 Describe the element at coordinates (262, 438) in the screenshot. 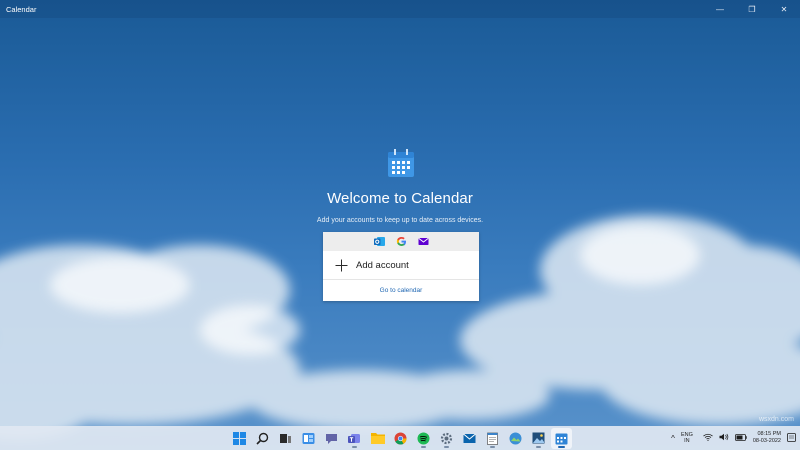

I see `search-icon` at that location.